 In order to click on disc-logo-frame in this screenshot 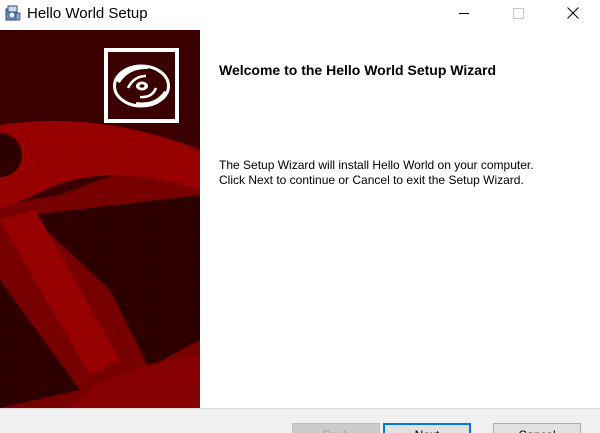, I will do `click(141, 85)`.